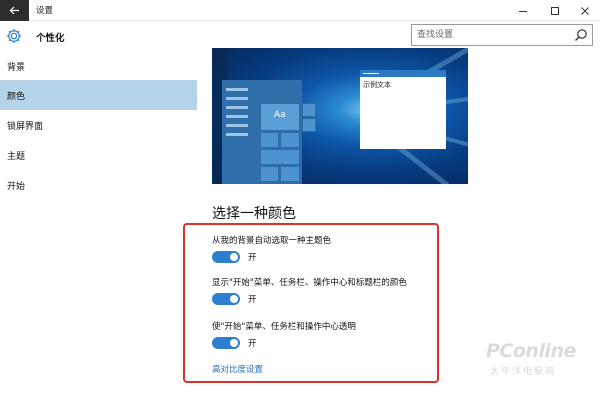  I want to click on title-bar: 设置, so click(300, 10).